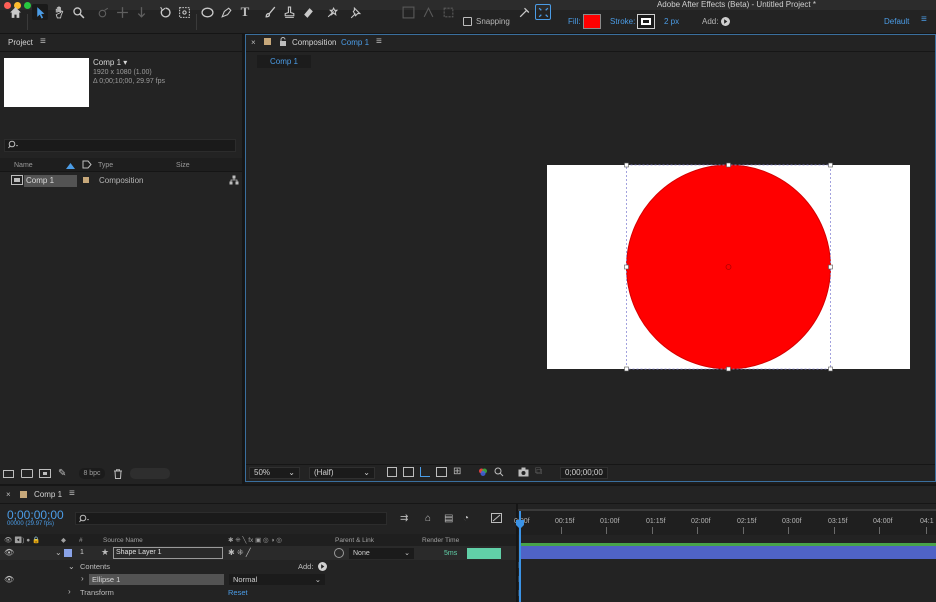 The height and width of the screenshot is (602, 936). What do you see at coordinates (59, 12) in the screenshot?
I see `hand-tool-icon` at bounding box center [59, 12].